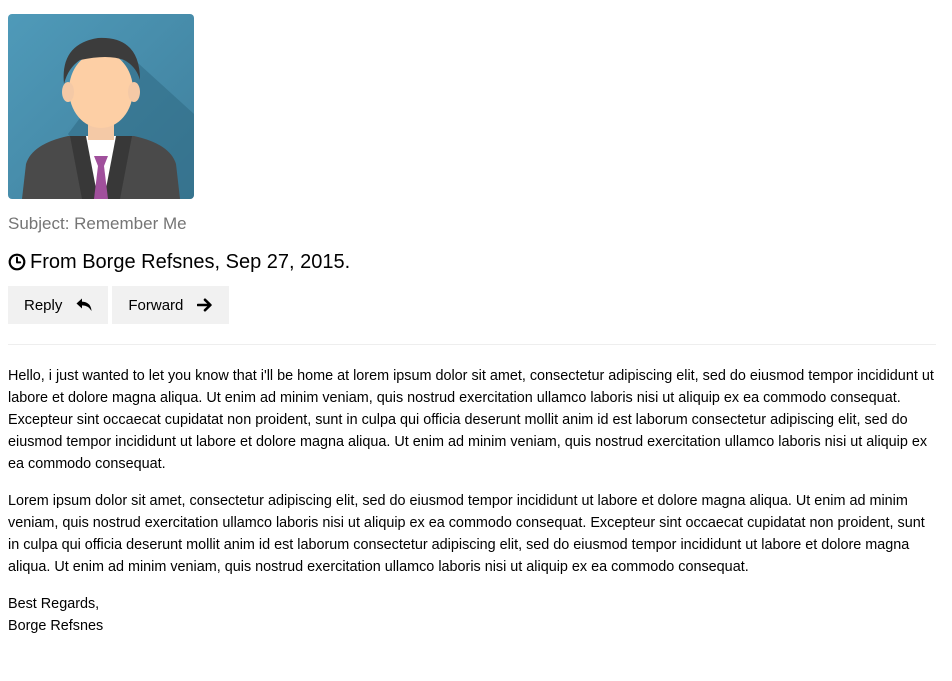 The width and height of the screenshot is (952, 681). Describe the element at coordinates (43, 305) in the screenshot. I see `reply-button-label: Reply` at that location.